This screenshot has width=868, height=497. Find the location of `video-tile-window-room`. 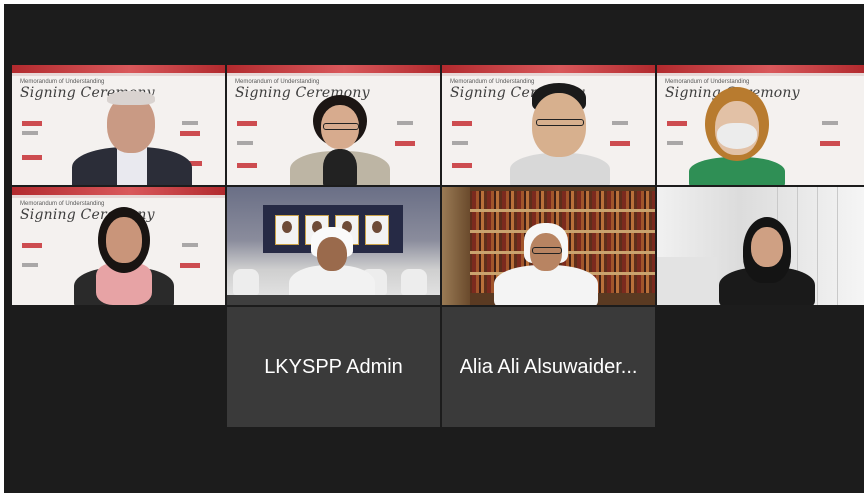

video-tile-window-room is located at coordinates (760, 246).